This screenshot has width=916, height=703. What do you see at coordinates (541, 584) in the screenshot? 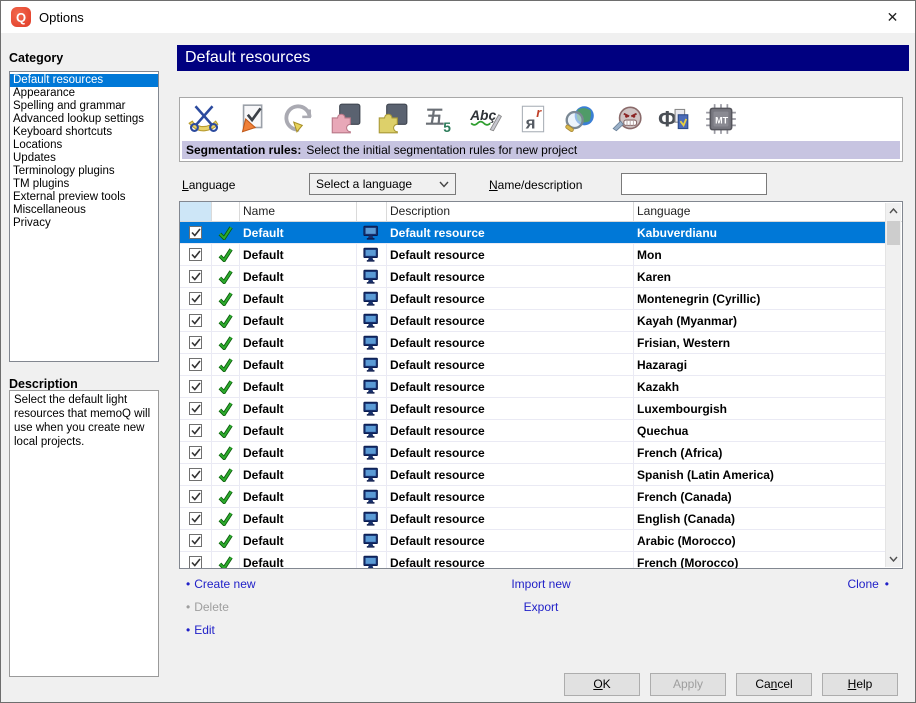
I see `clone-link: Clone •` at bounding box center [541, 584].